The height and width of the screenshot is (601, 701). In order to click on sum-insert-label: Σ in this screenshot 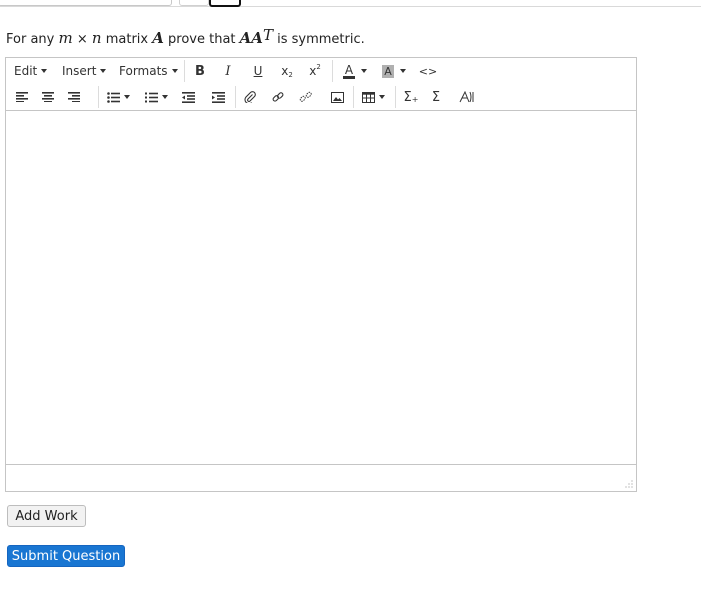, I will do `click(407, 97)`.